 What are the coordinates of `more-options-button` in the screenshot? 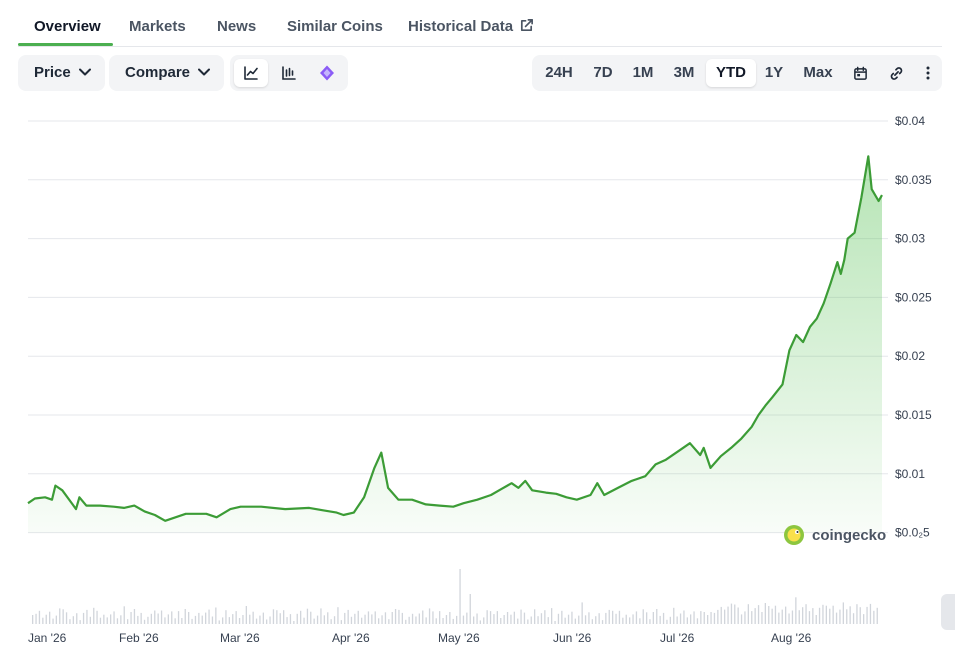 It's located at (928, 73).